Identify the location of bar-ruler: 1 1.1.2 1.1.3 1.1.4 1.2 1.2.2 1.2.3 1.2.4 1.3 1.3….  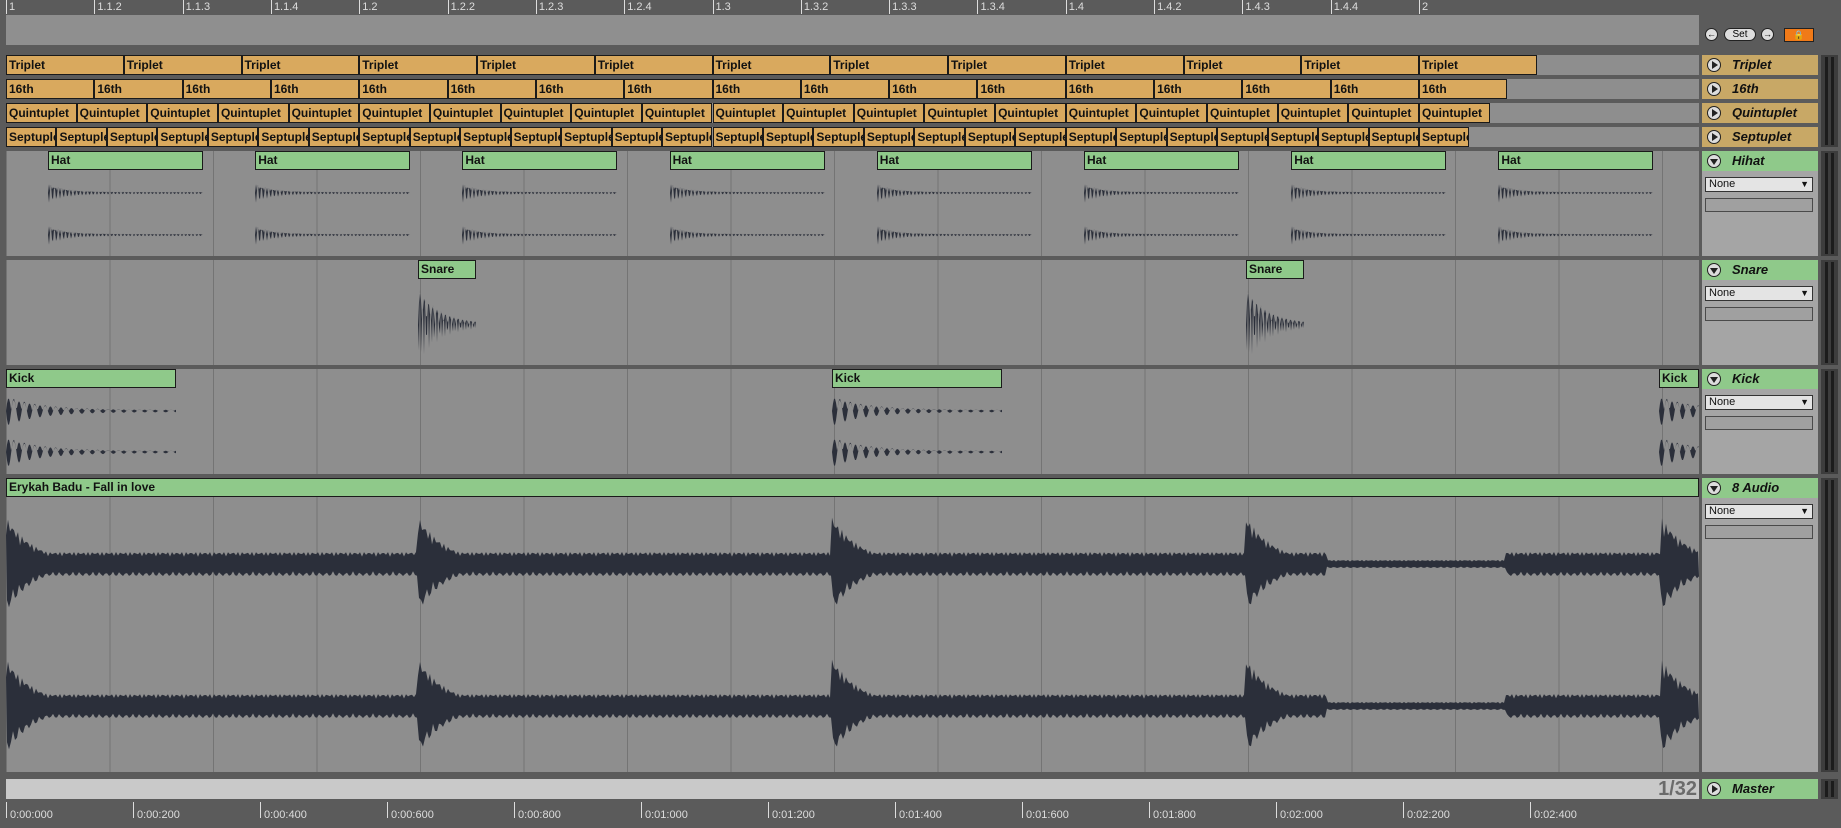
(850, 7).